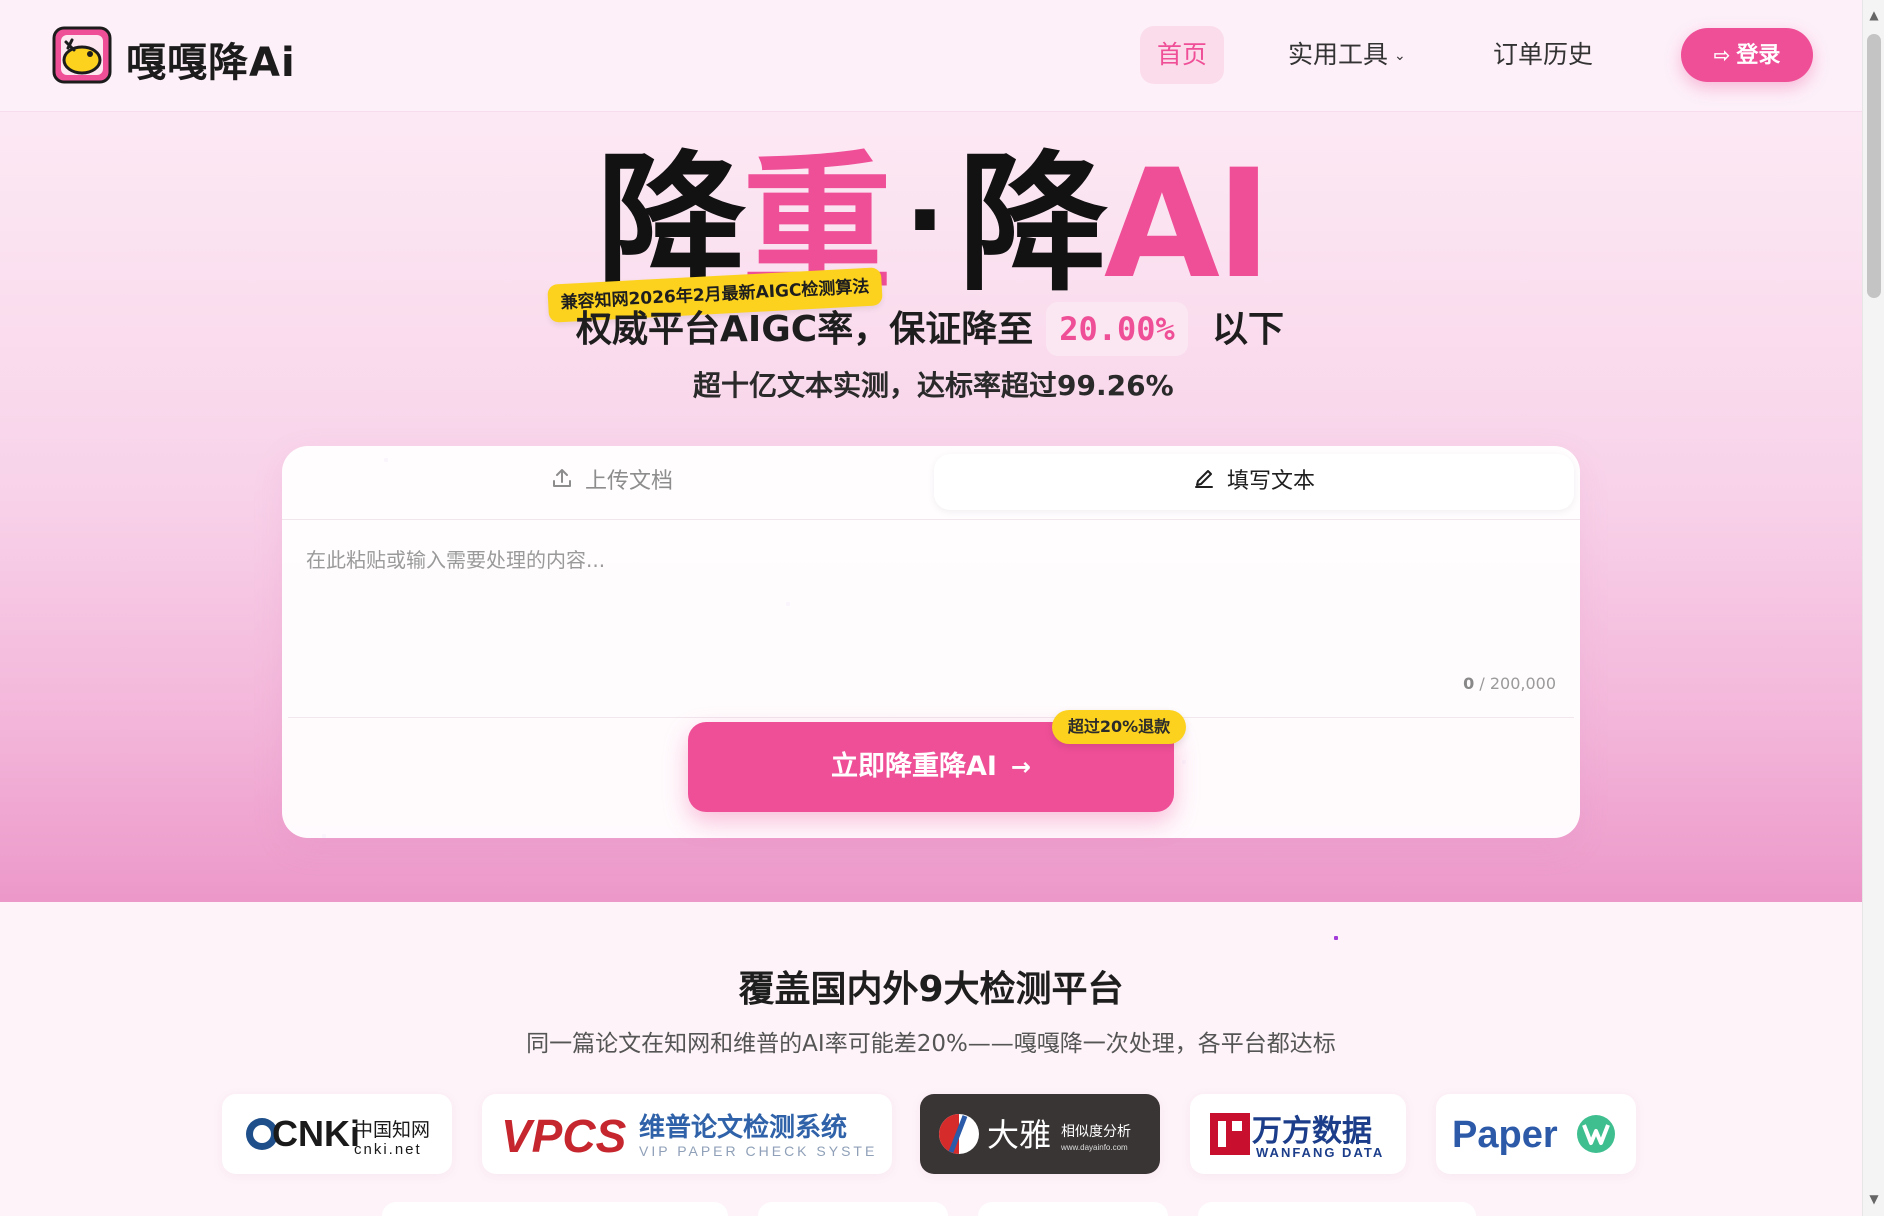 Image resolution: width=1884 pixels, height=1216 pixels. I want to click on page-scrollbar: ▲ ▼, so click(1873, 608).